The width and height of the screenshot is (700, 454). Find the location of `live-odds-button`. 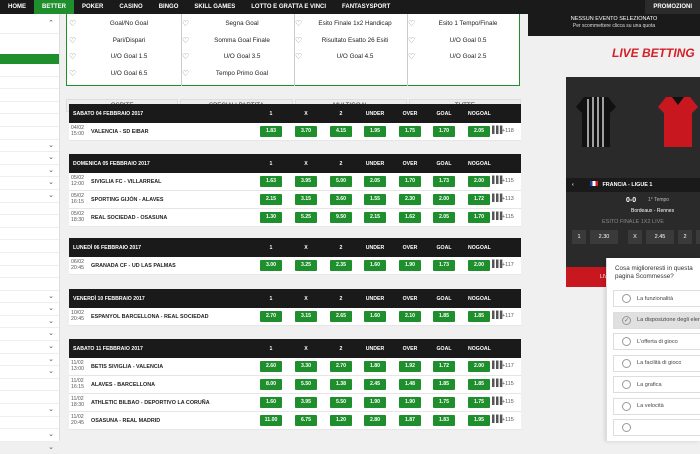

live-odds-button is located at coordinates (698, 237).